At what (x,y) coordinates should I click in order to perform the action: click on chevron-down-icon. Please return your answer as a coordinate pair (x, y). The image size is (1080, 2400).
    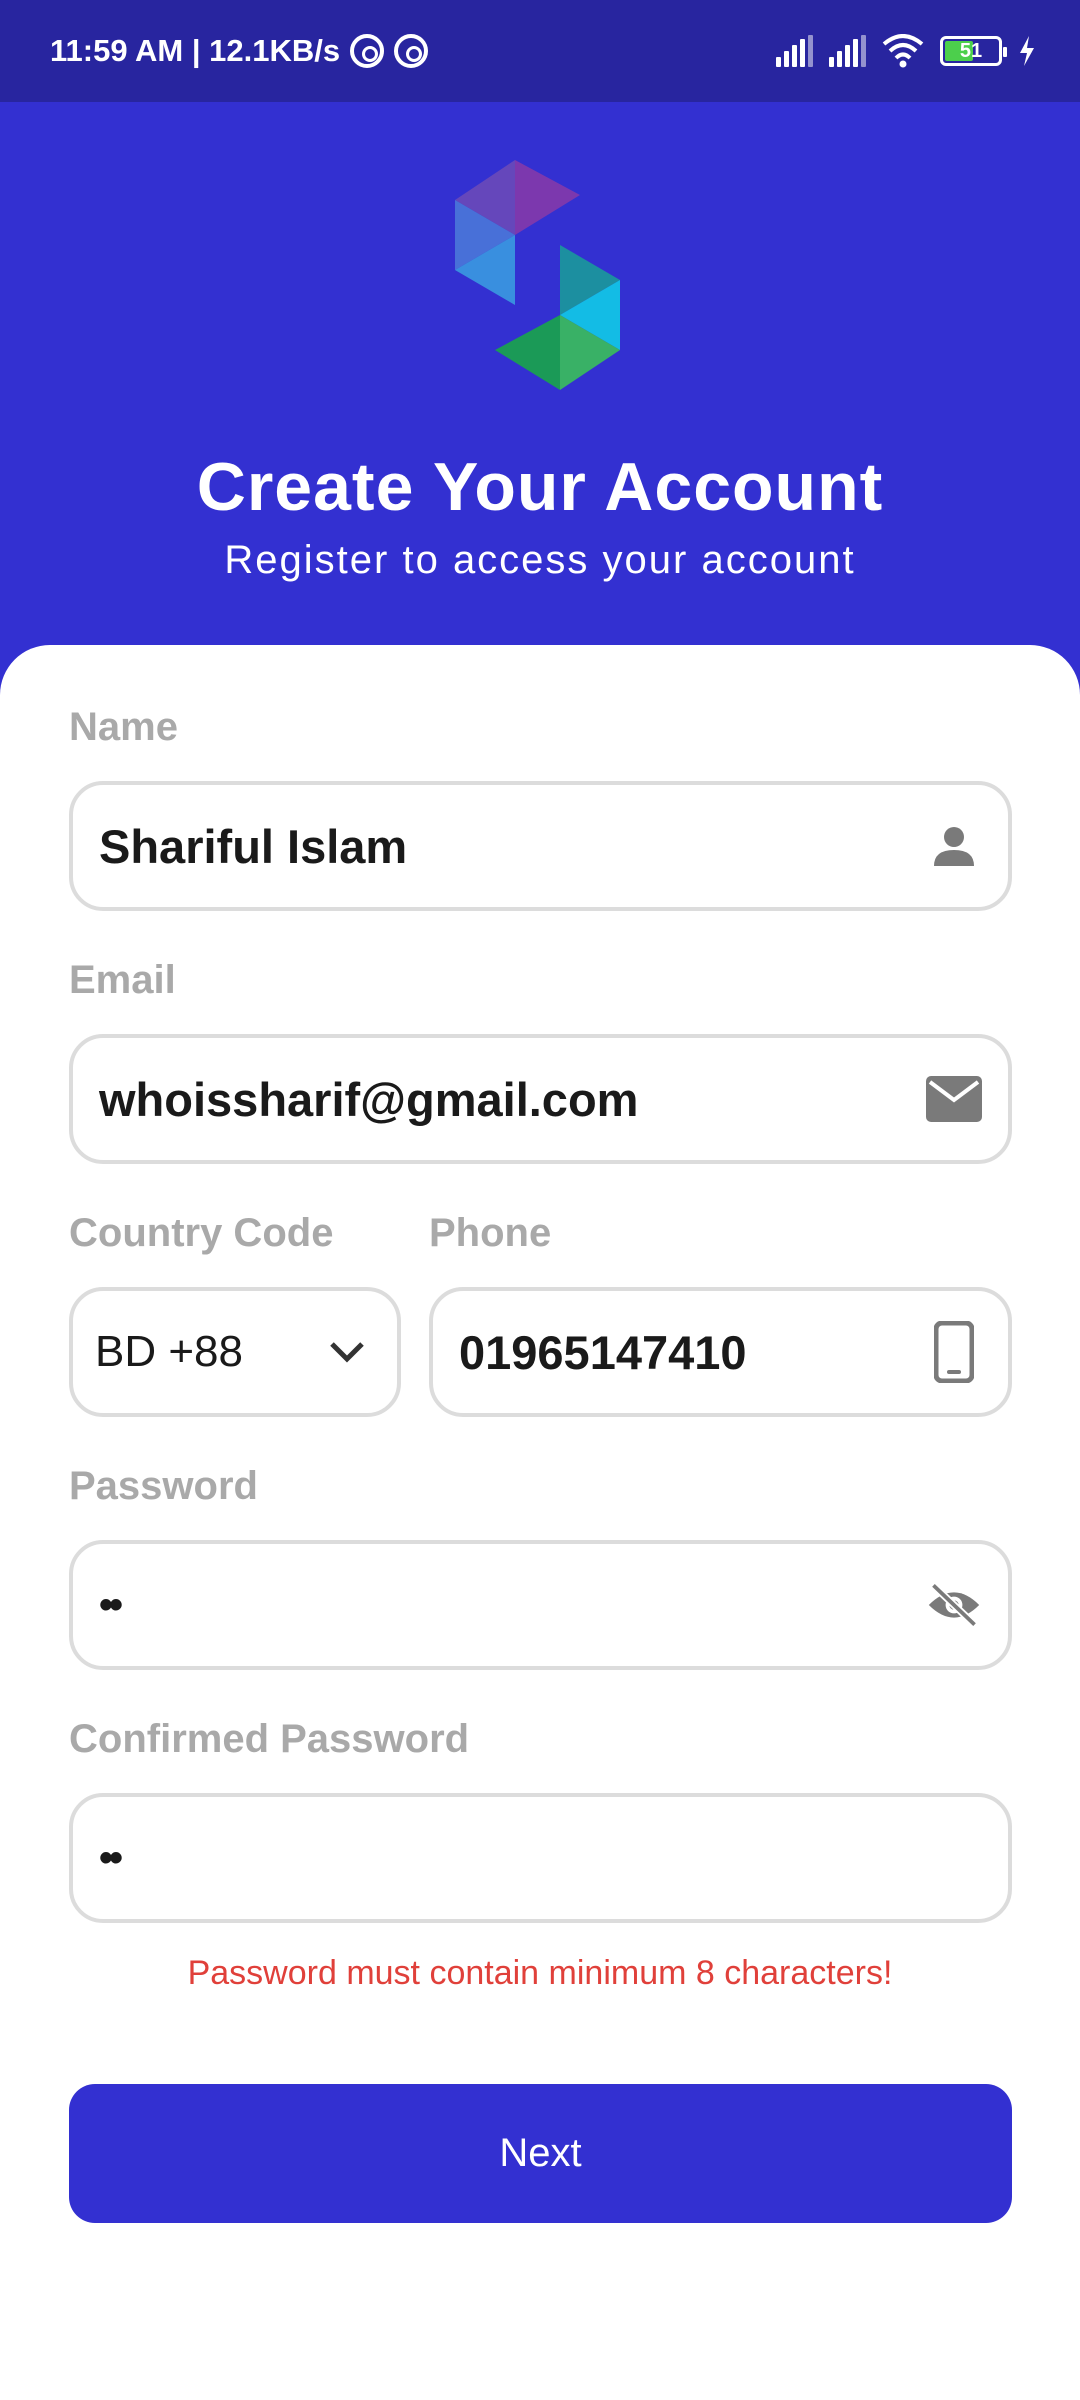
    Looking at the image, I should click on (347, 1352).